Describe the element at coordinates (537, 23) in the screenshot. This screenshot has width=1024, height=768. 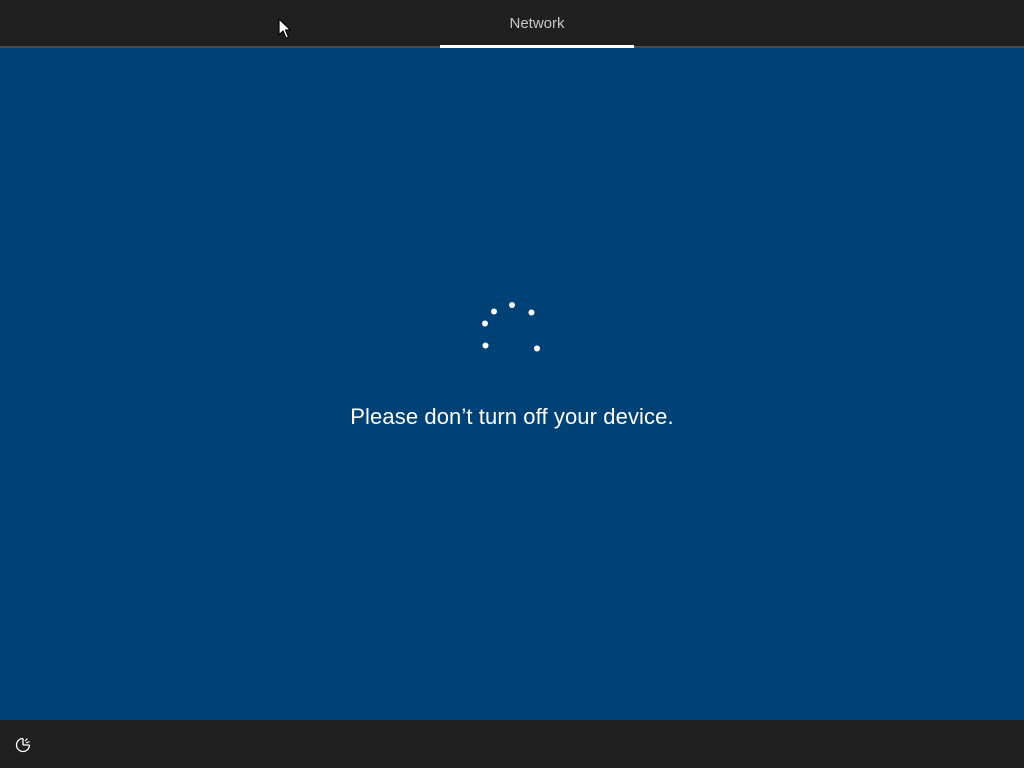
I see `tab-network: Network` at that location.